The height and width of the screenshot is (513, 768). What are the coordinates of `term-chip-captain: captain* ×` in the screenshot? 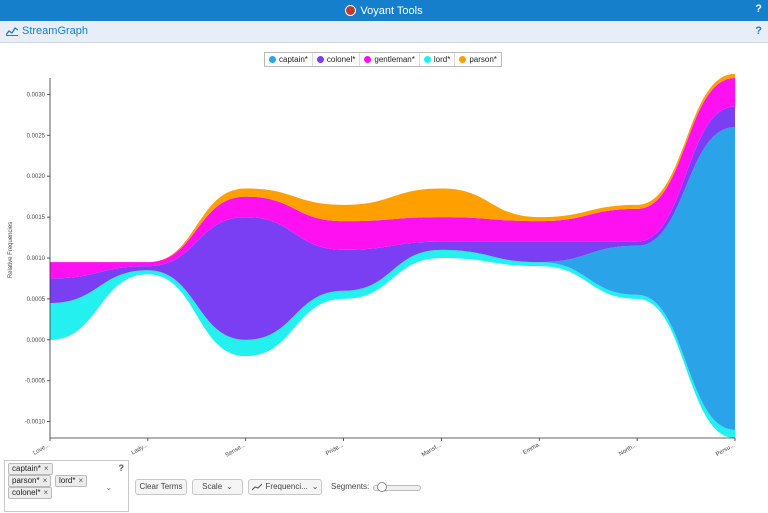 It's located at (30, 469).